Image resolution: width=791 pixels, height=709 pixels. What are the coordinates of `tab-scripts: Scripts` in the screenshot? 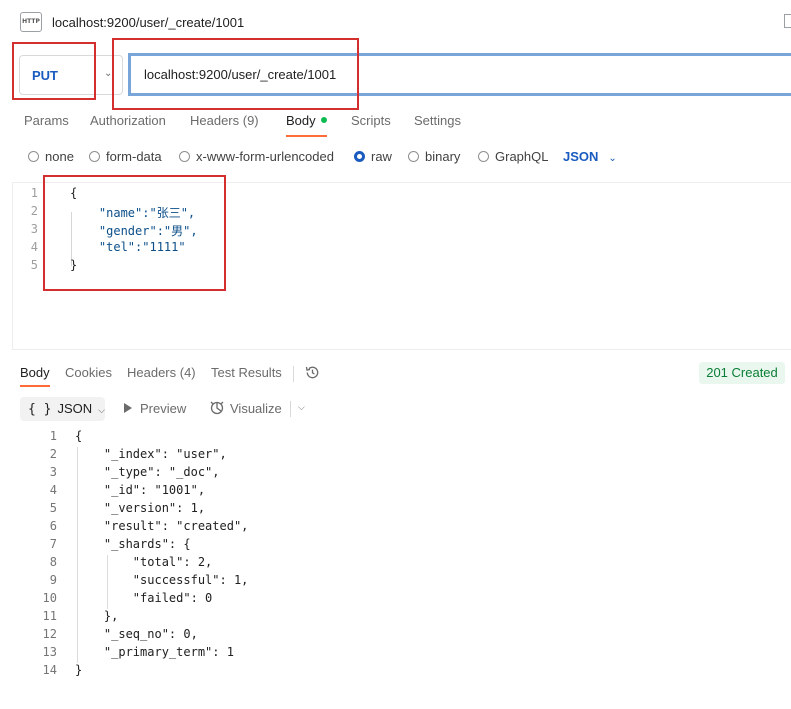 It's located at (371, 120).